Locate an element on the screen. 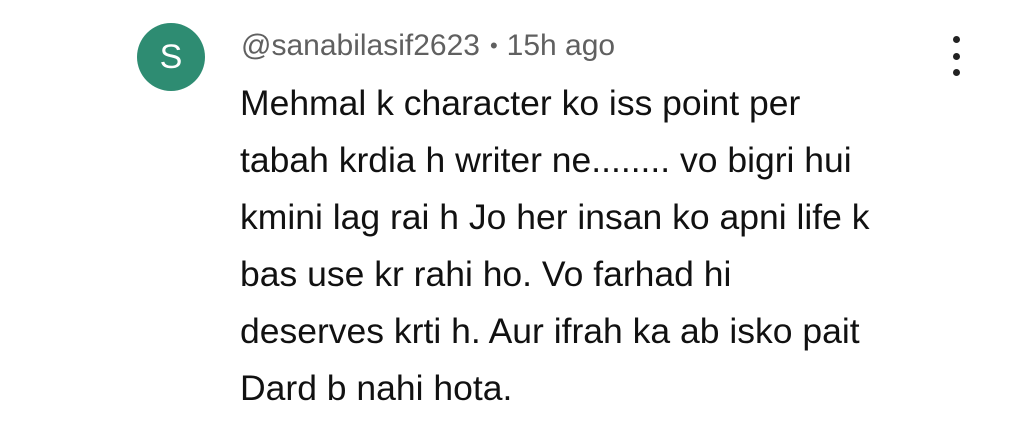 Image resolution: width=1024 pixels, height=438 pixels. timestamp: 15h ago is located at coordinates (561, 46).